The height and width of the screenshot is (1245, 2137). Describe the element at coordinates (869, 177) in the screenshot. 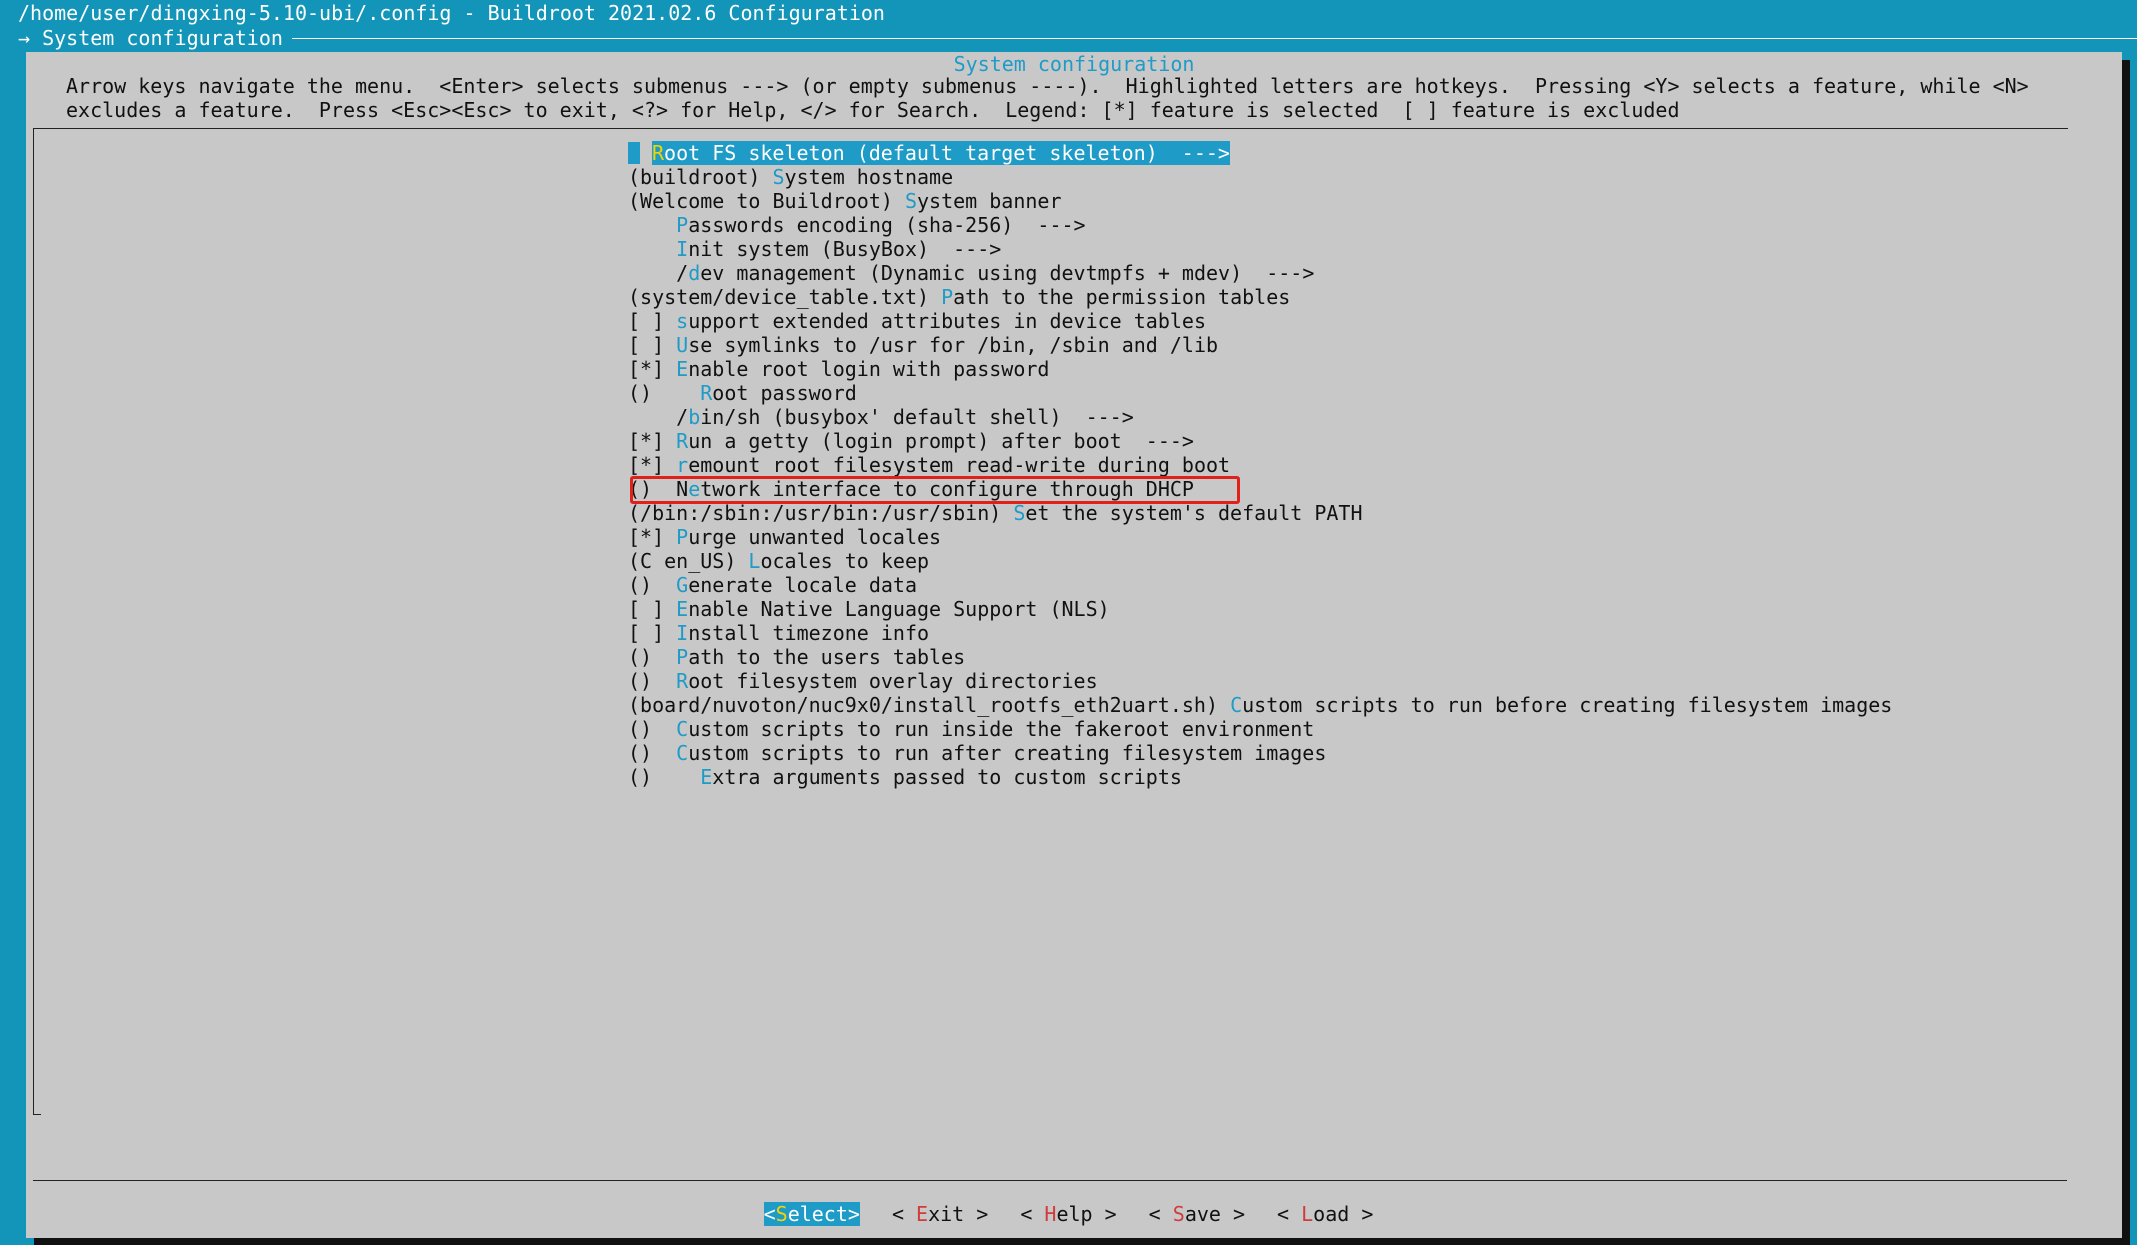

I see `menu-item-label: ystem hostname` at that location.